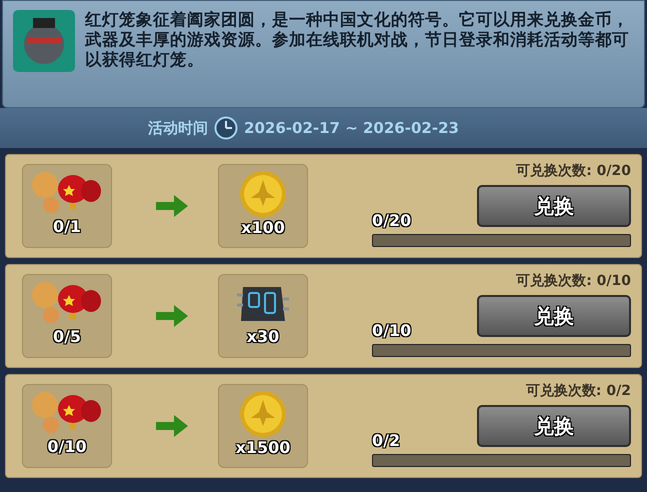 Image resolution: width=647 pixels, height=492 pixels. Describe the element at coordinates (387, 440) in the screenshot. I see `progress-text: 0/2` at that location.